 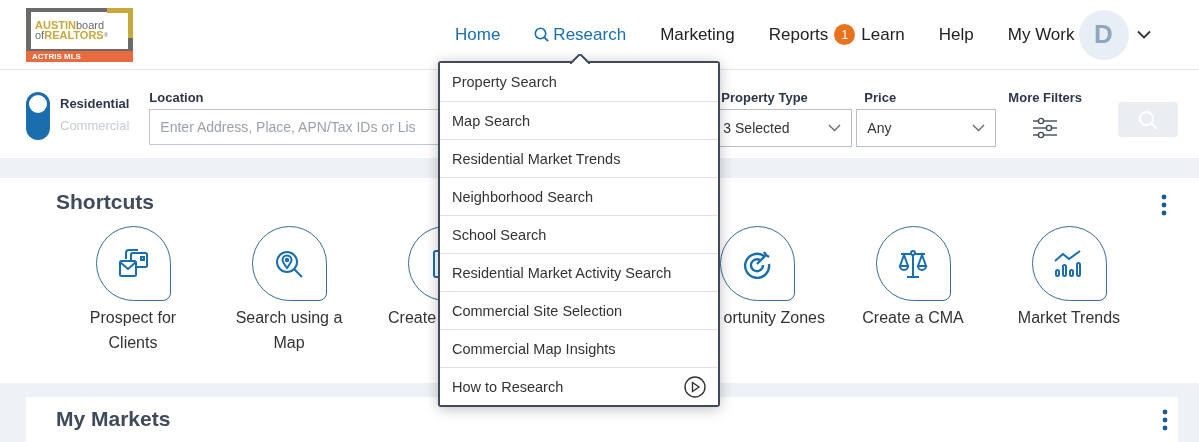 What do you see at coordinates (697, 34) in the screenshot?
I see `nav-link: Marketing` at bounding box center [697, 34].